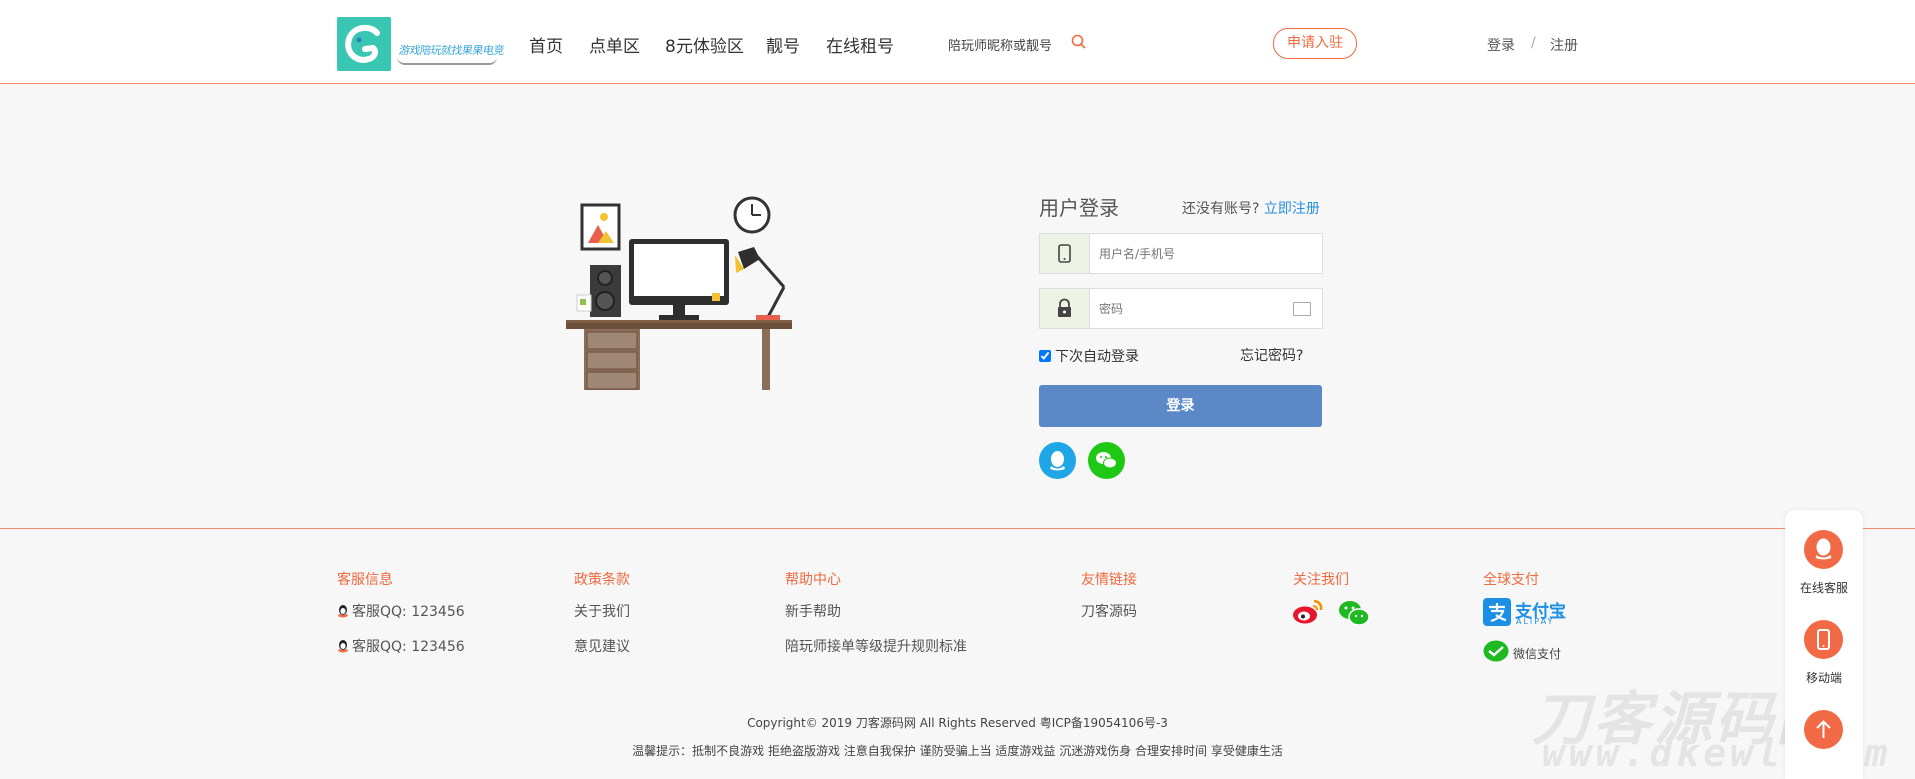 This screenshot has height=779, width=1915. What do you see at coordinates (1302, 309) in the screenshot?
I see `keyboard-icon` at bounding box center [1302, 309].